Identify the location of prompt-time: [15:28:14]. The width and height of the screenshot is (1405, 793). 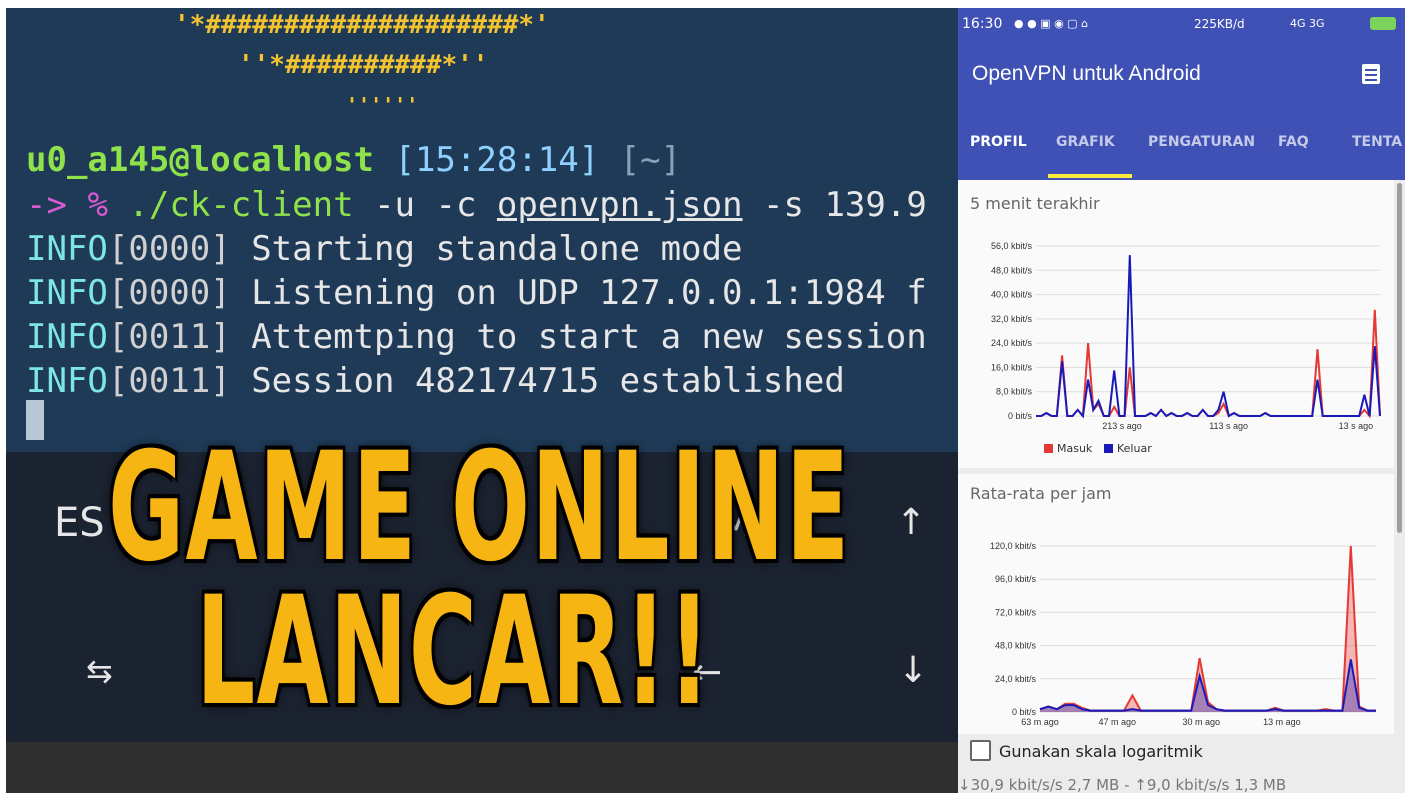
(497, 160).